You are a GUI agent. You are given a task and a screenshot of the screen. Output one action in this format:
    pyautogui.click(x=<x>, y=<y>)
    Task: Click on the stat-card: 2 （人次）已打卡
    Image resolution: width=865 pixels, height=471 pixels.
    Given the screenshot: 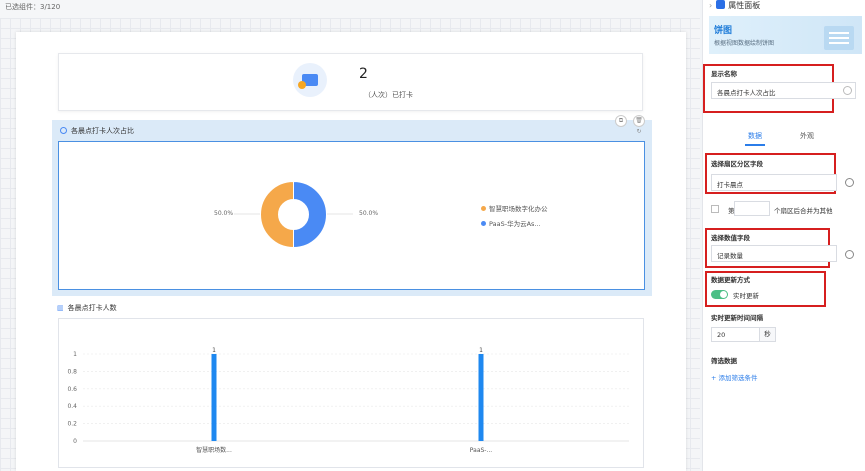 What is the action you would take?
    pyautogui.click(x=350, y=82)
    